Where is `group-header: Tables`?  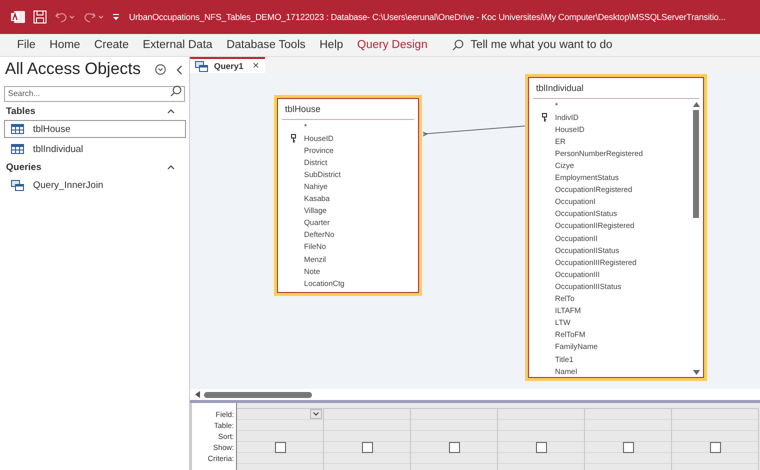
group-header: Tables is located at coordinates (21, 111).